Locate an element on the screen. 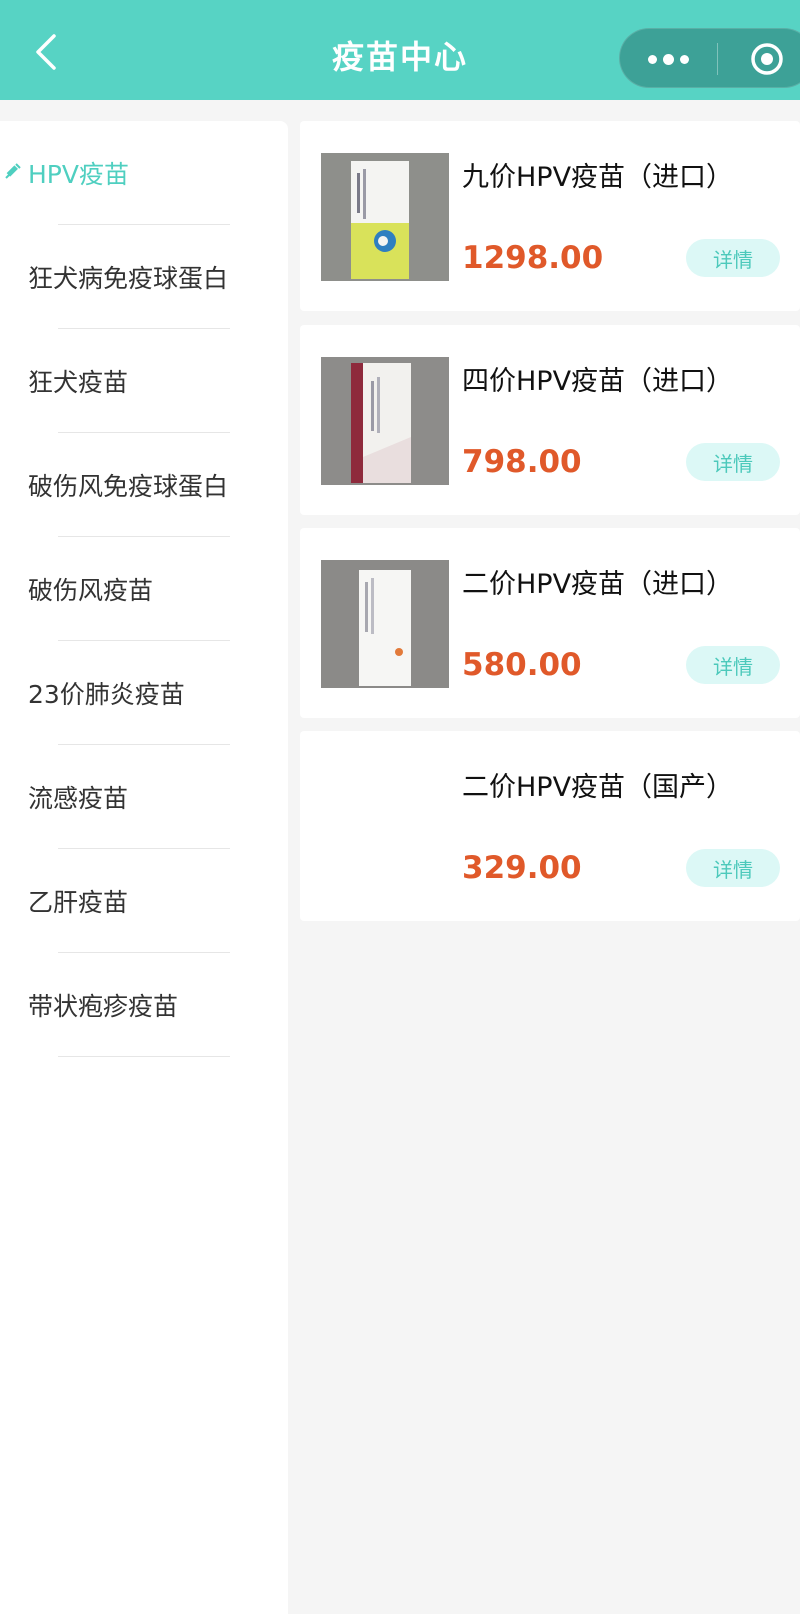 The height and width of the screenshot is (1614, 800). product-price: 798.00 is located at coordinates (522, 462).